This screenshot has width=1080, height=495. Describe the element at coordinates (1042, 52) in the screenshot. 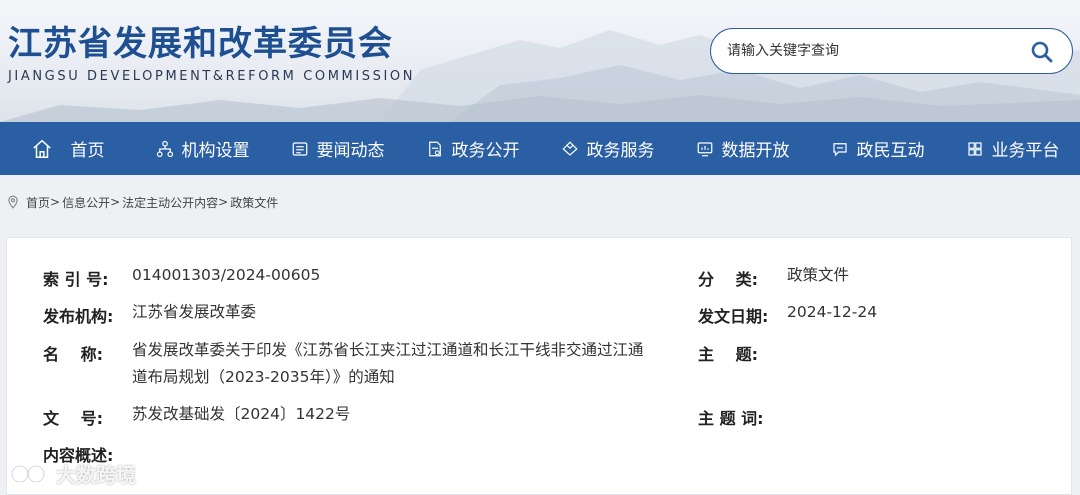

I see `search-icon` at that location.